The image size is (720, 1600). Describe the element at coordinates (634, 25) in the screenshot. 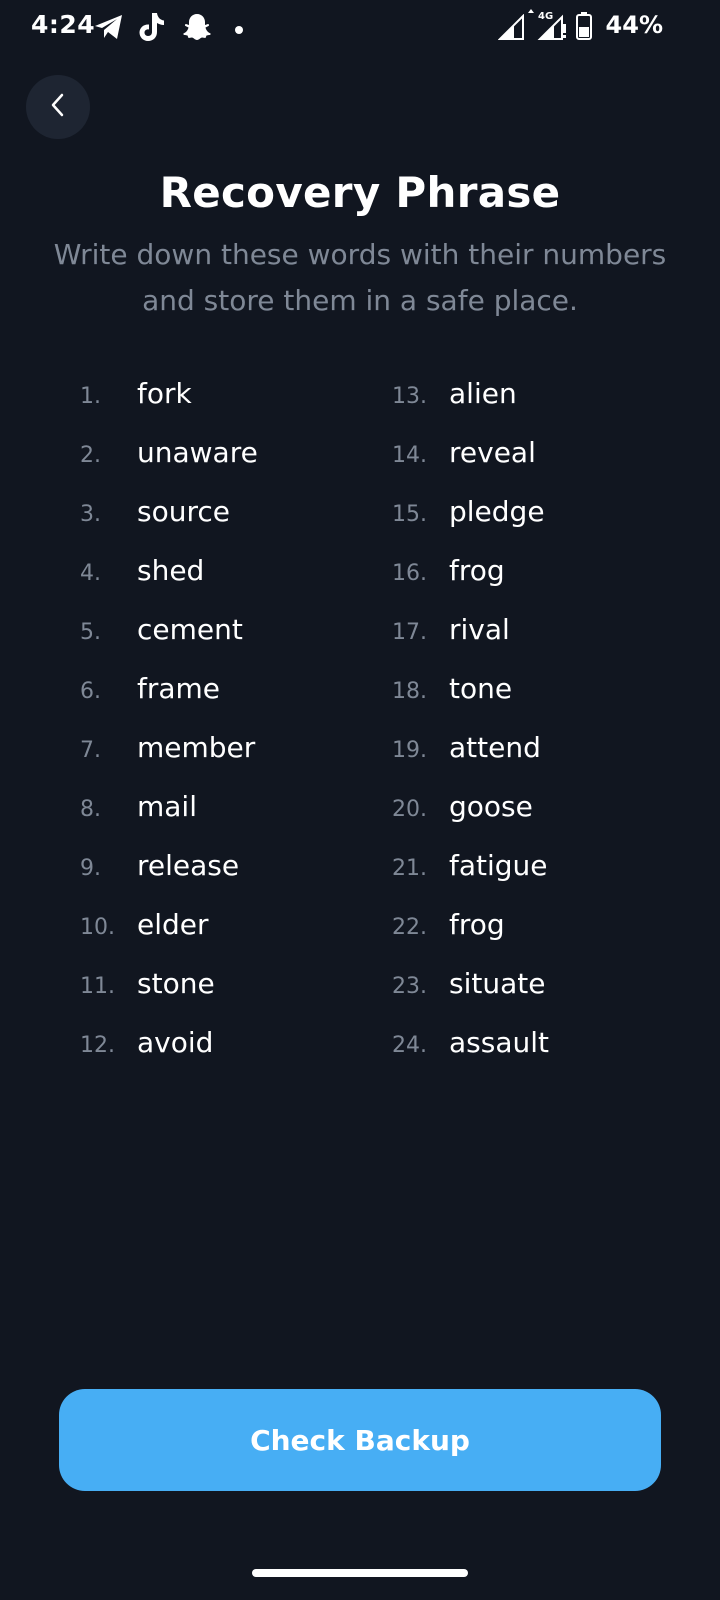

I see `battery-percentage: 44%` at that location.